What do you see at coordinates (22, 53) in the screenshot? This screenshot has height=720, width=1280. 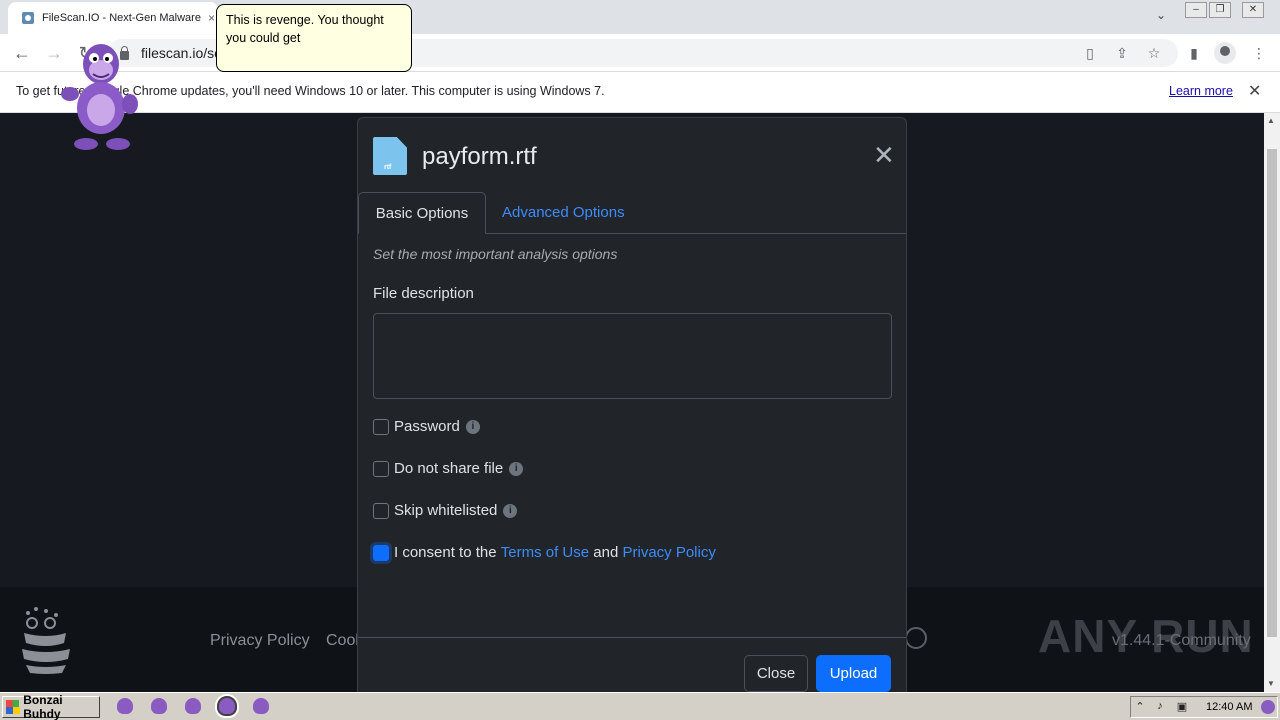 I see `back-arrow-icon: ←` at bounding box center [22, 53].